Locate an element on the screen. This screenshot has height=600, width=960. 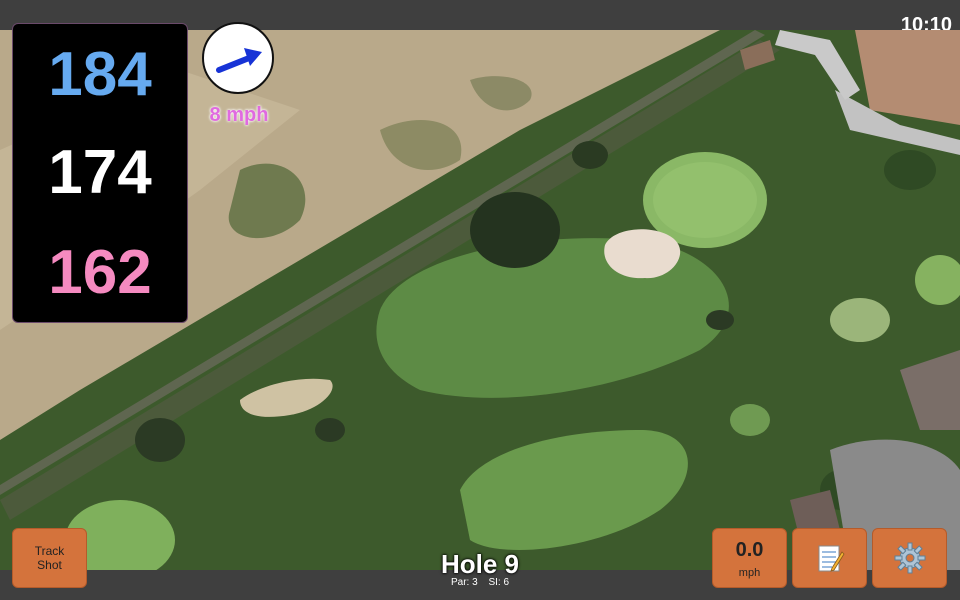
track-shot-label: Track Shot is located at coordinates (49, 557).